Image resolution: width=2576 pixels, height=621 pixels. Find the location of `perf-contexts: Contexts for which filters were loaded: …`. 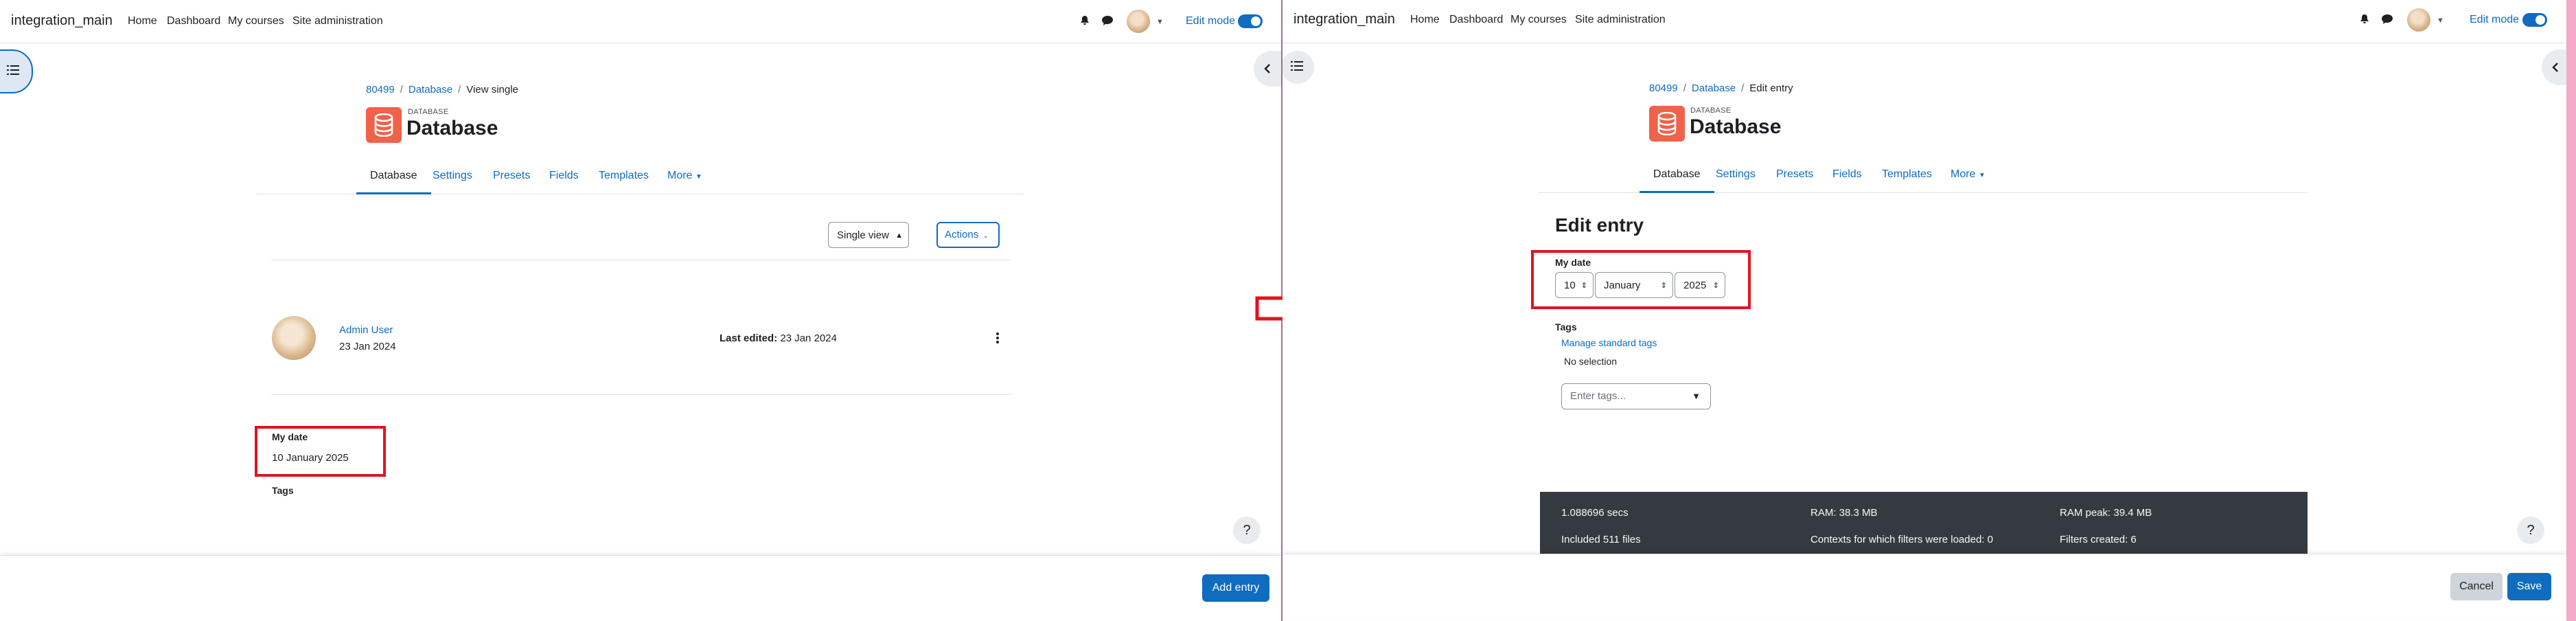

perf-contexts: Contexts for which filters were loaded: … is located at coordinates (1902, 539).